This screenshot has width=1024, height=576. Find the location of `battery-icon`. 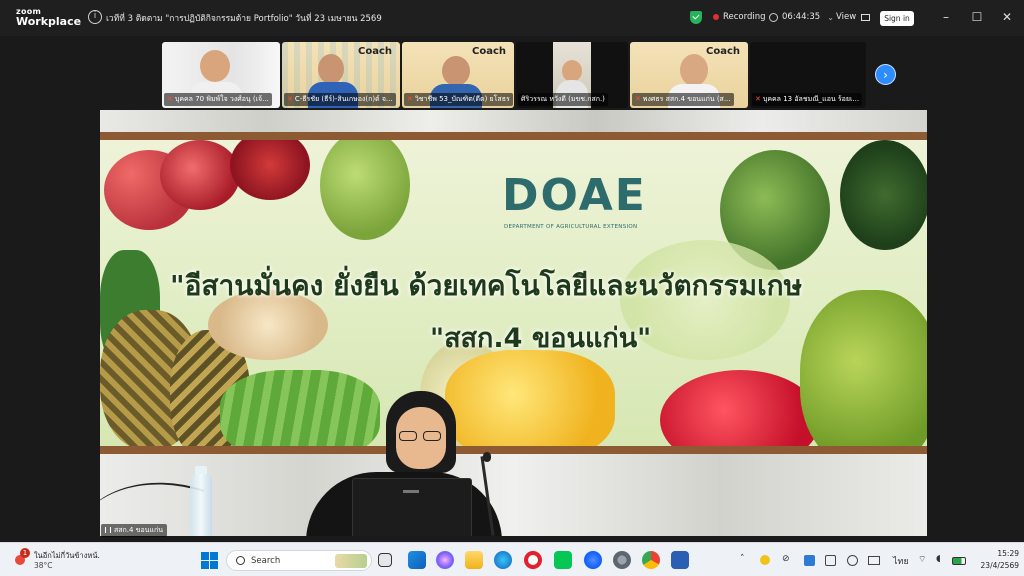

battery-icon is located at coordinates (959, 561).